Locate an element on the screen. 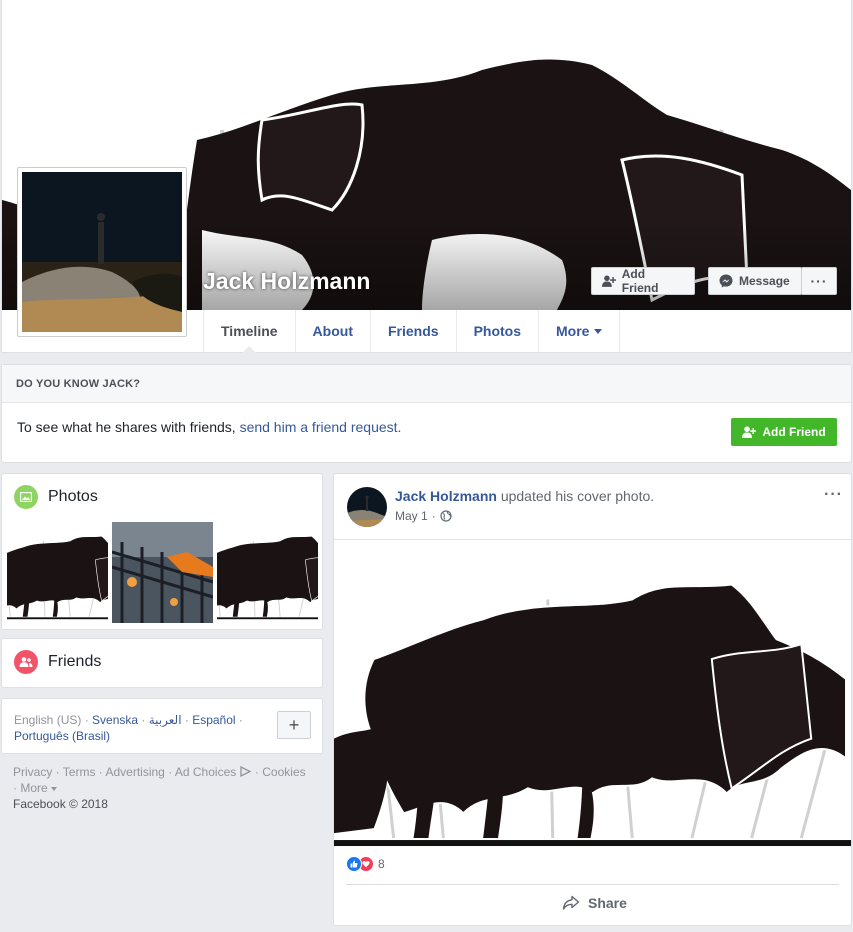  tab-friends: Friends is located at coordinates (412, 331).